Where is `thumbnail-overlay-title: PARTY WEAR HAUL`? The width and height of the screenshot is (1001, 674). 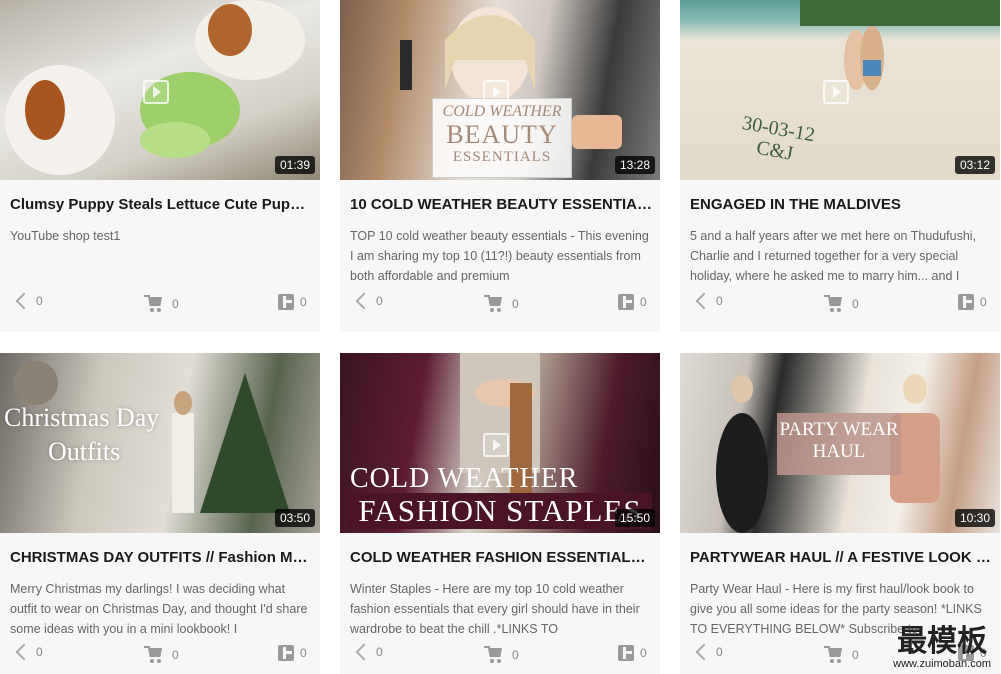 thumbnail-overlay-title: PARTY WEAR HAUL is located at coordinates (839, 444).